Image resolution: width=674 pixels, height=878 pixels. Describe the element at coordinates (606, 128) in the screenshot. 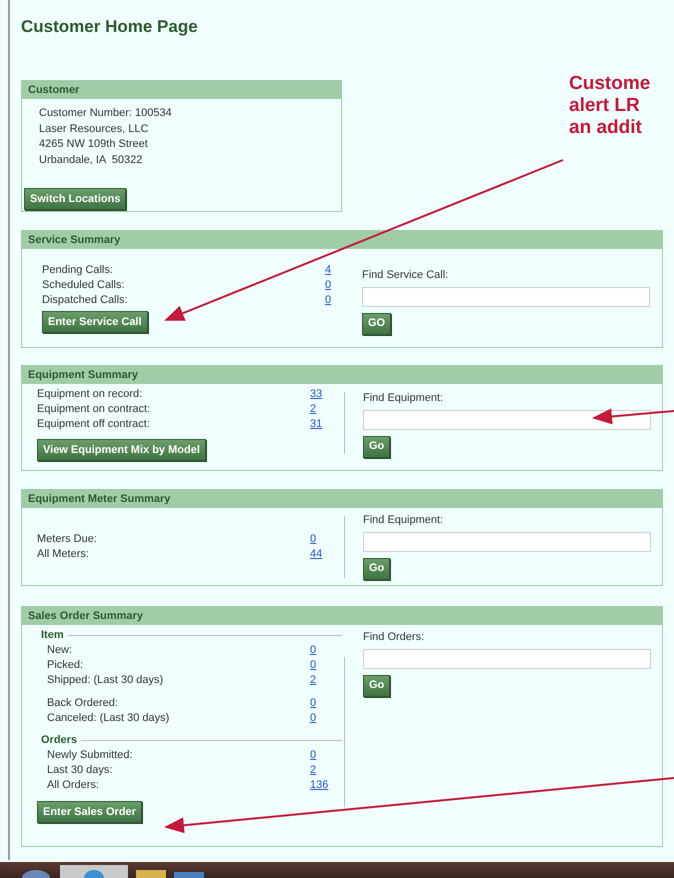

I see `annotation-text: an addit` at that location.